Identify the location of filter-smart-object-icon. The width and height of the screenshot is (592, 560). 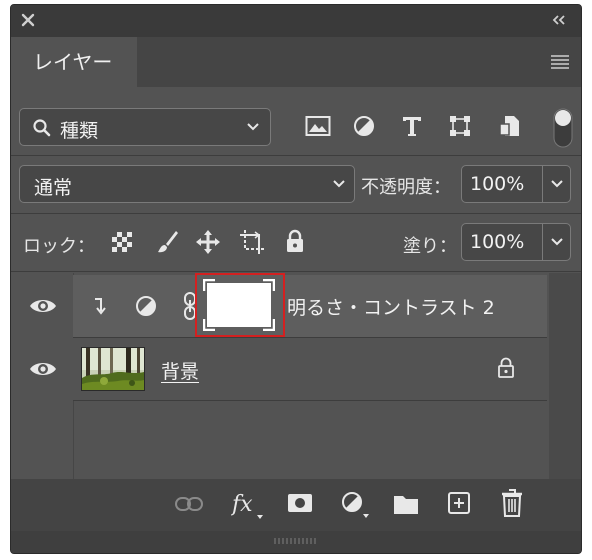
(510, 126).